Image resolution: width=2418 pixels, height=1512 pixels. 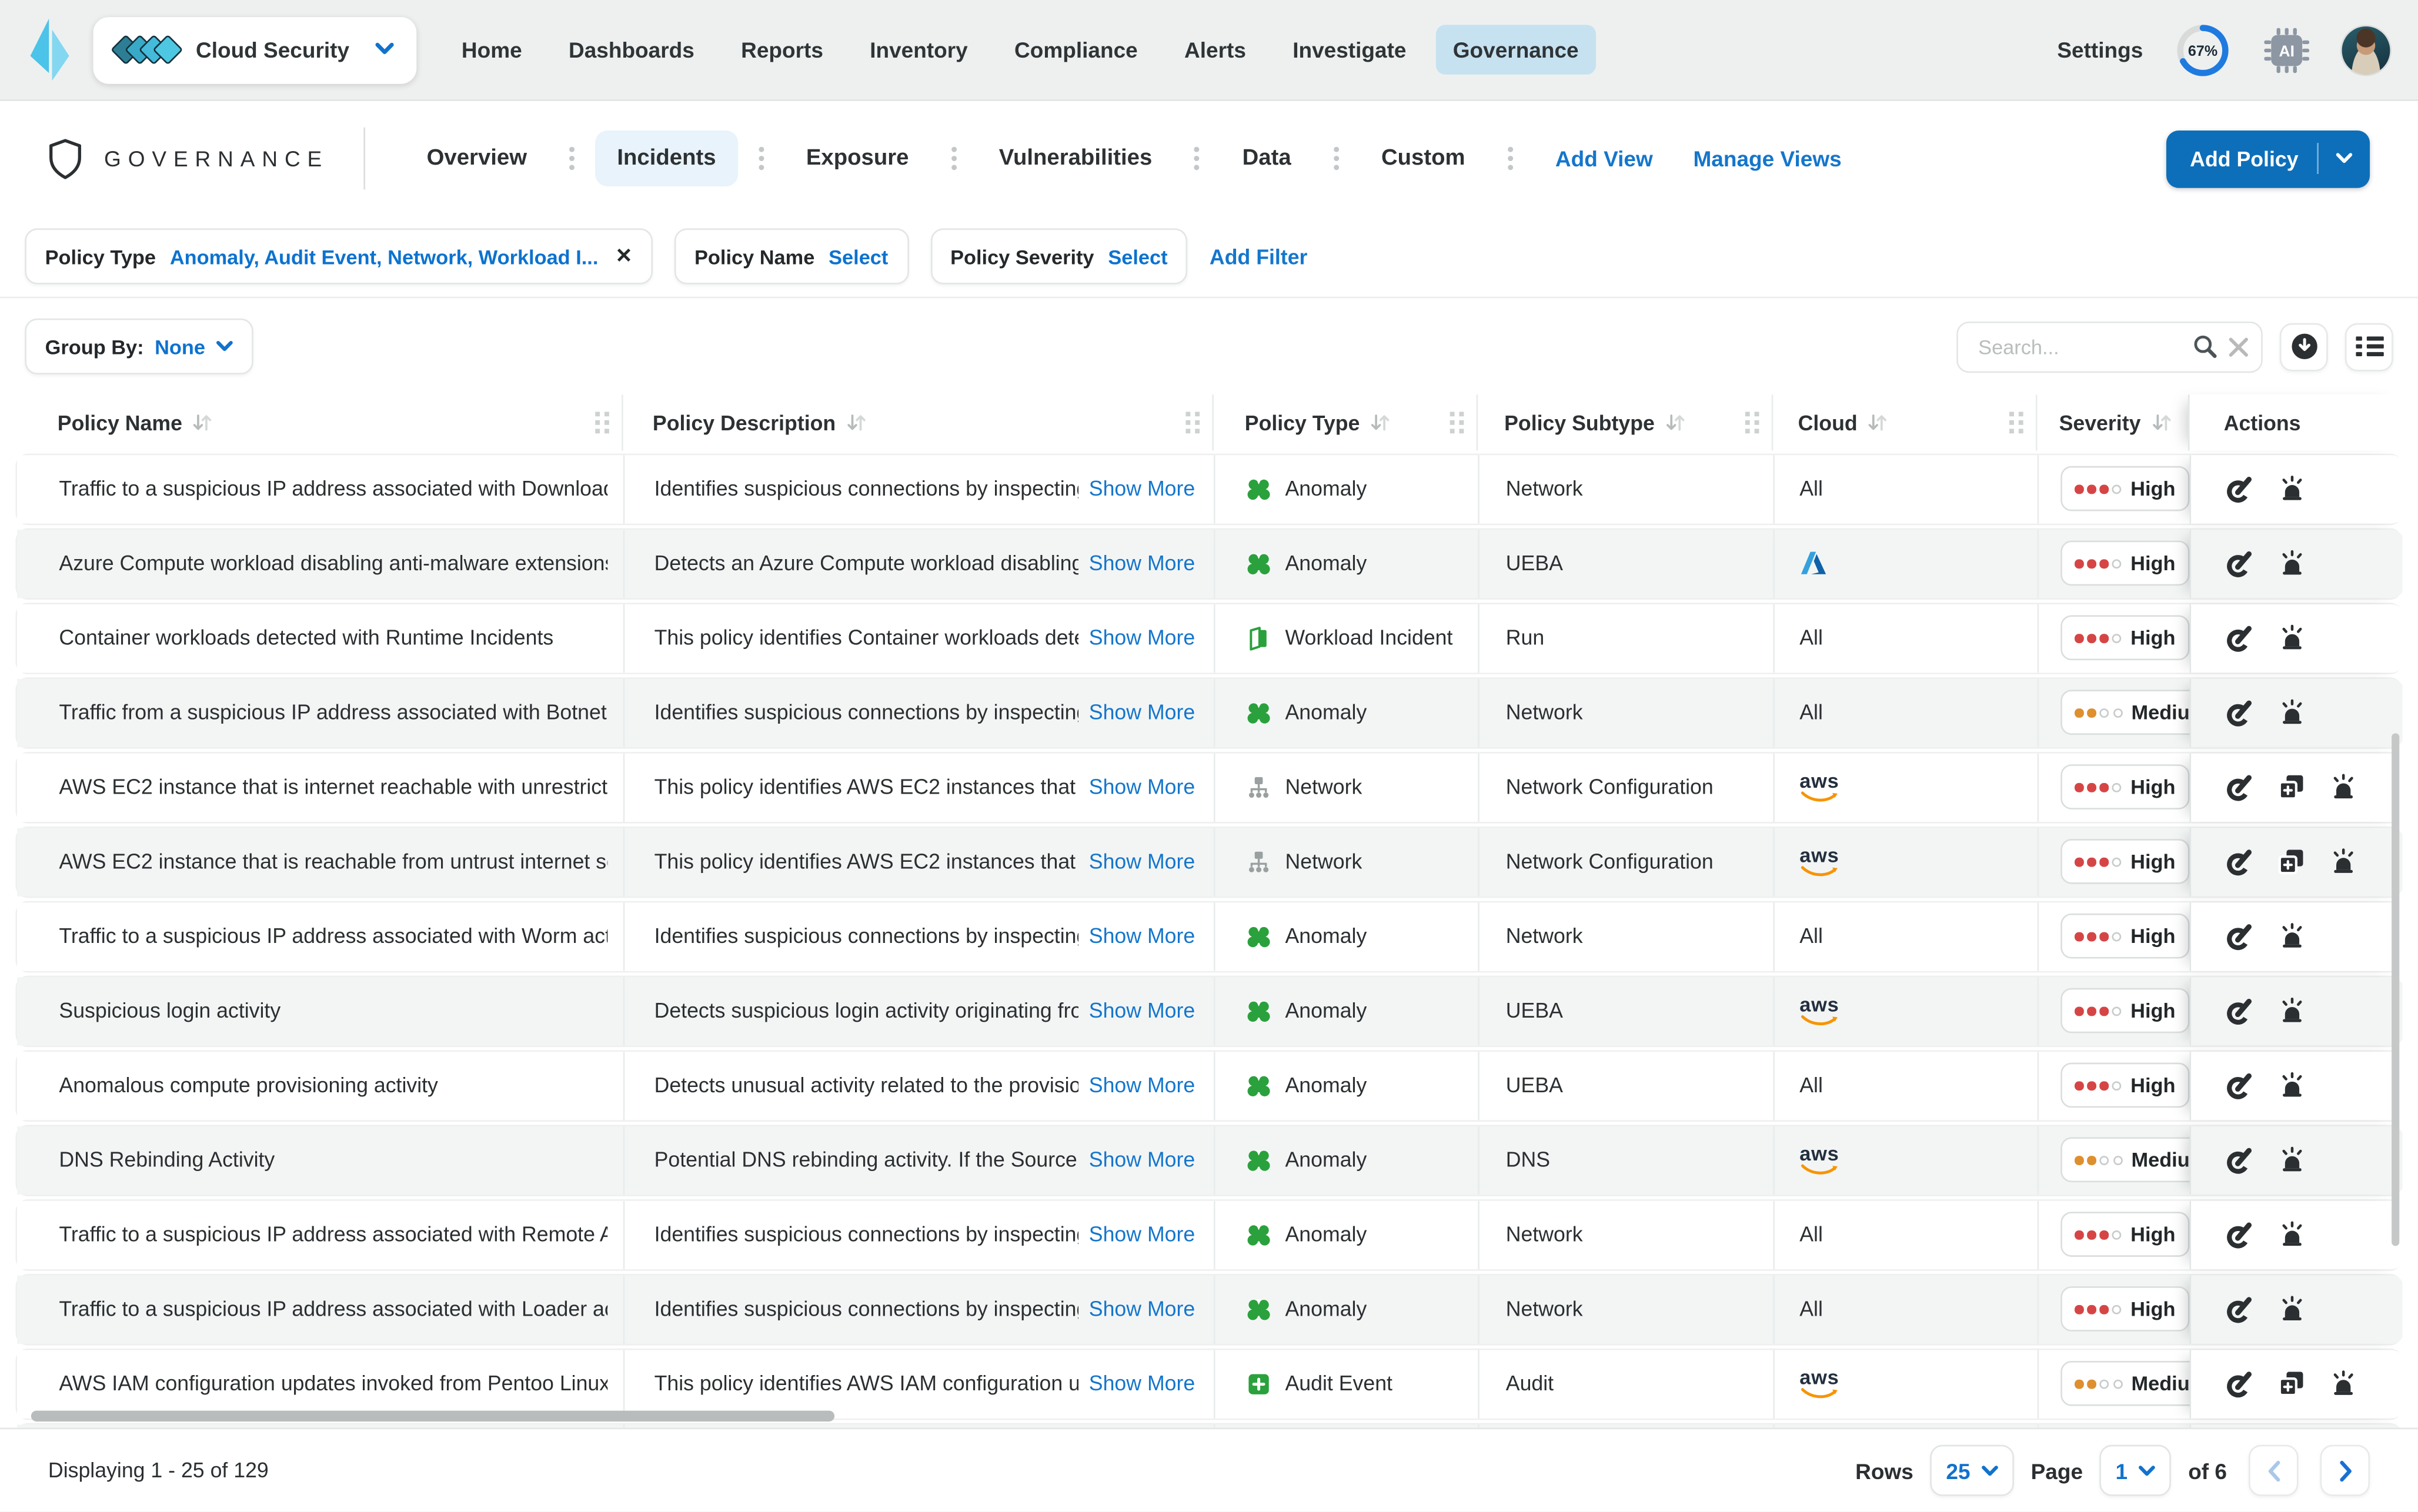 I want to click on nav-item-governance: Governance, so click(x=1516, y=50).